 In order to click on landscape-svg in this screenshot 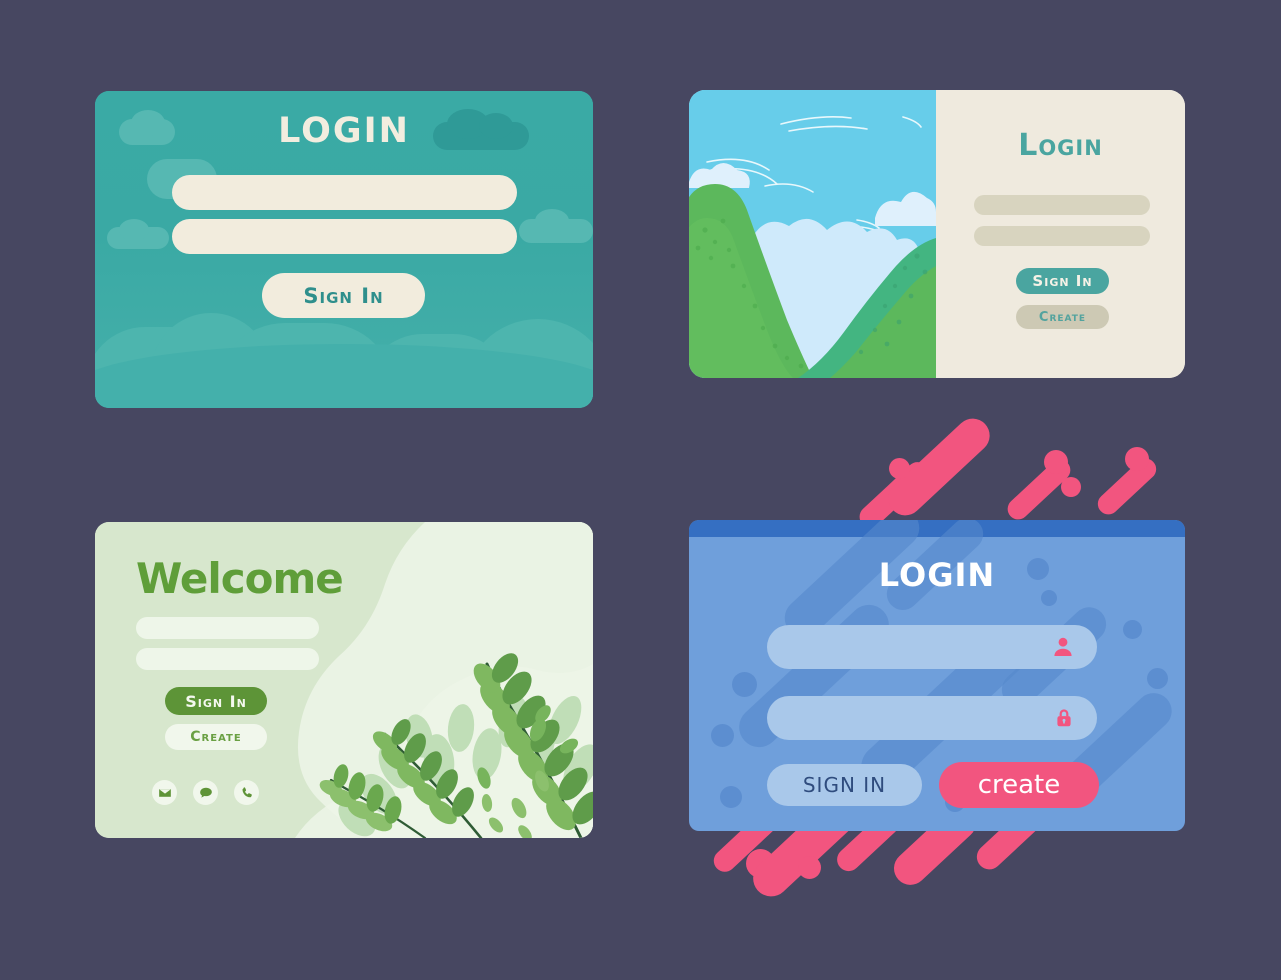, I will do `click(812, 234)`.